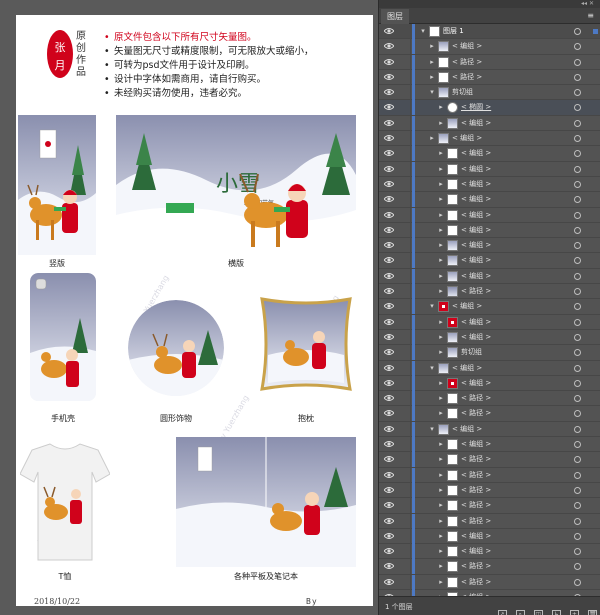  I want to click on layer-name: 图层 1, so click(453, 31).